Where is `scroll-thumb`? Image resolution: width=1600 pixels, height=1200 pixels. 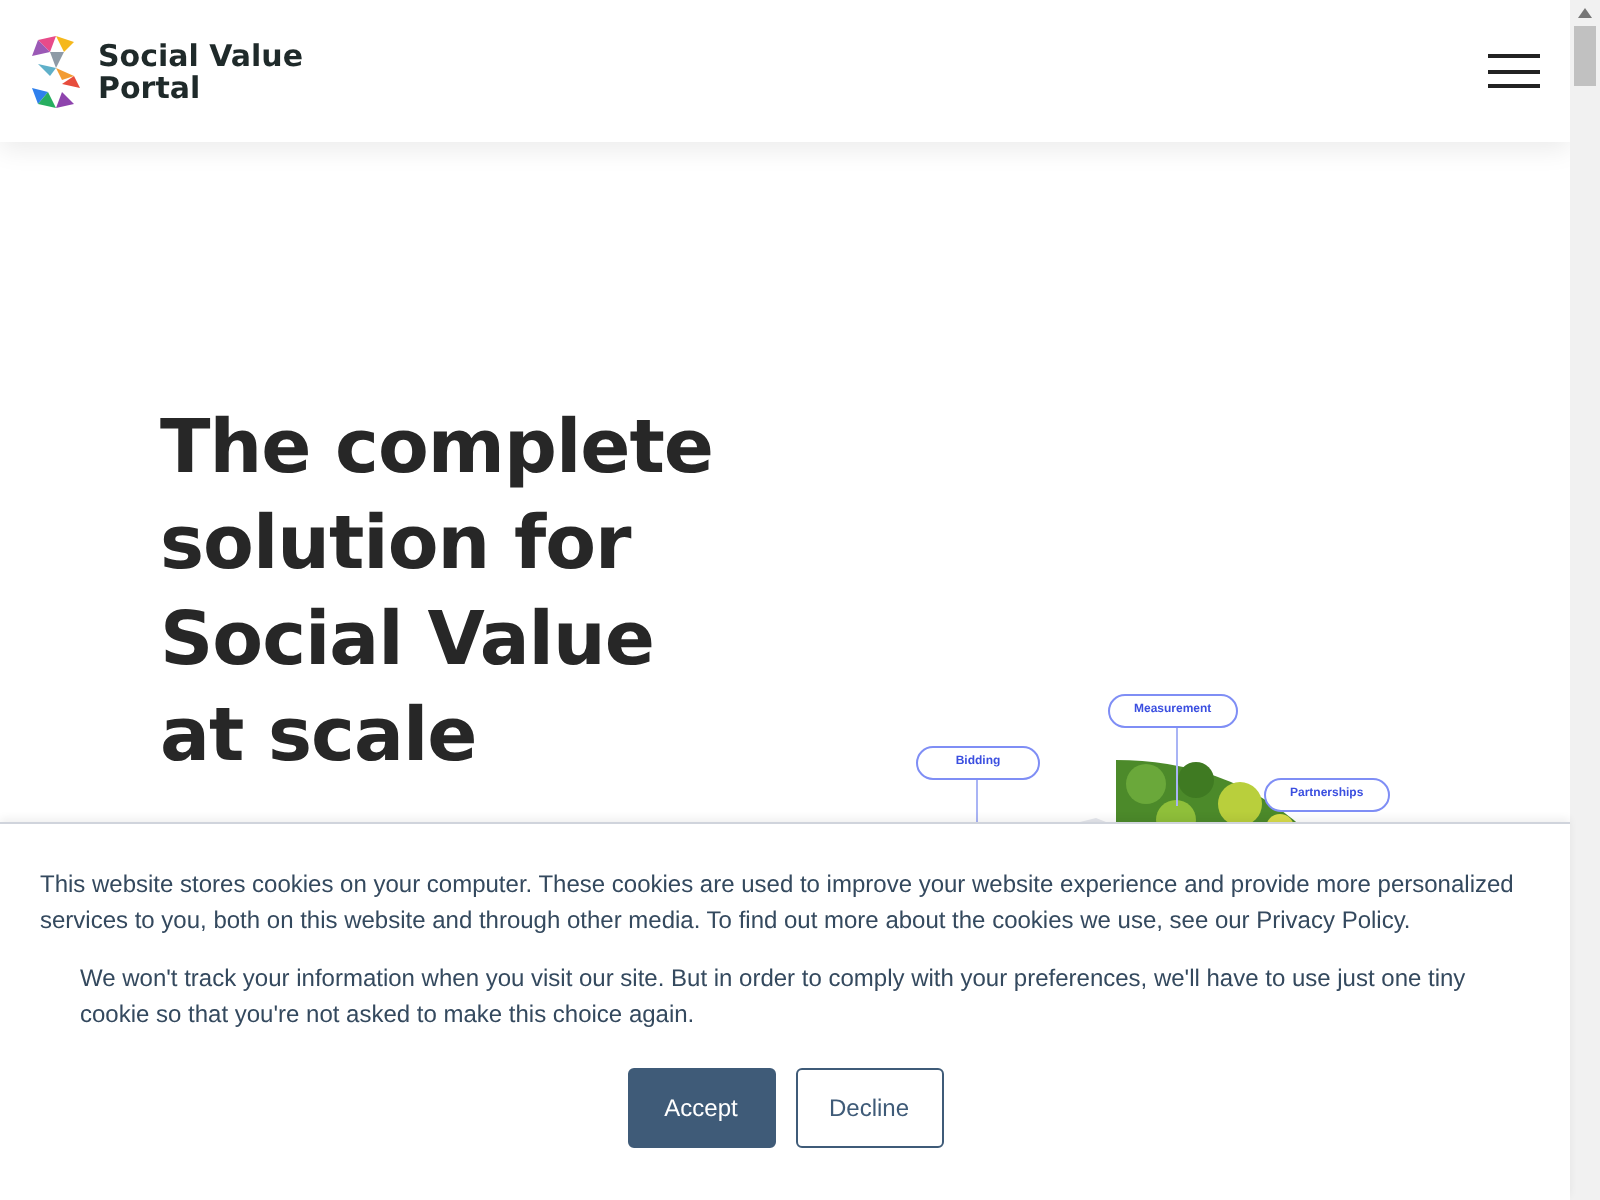
scroll-thumb is located at coordinates (1585, 56).